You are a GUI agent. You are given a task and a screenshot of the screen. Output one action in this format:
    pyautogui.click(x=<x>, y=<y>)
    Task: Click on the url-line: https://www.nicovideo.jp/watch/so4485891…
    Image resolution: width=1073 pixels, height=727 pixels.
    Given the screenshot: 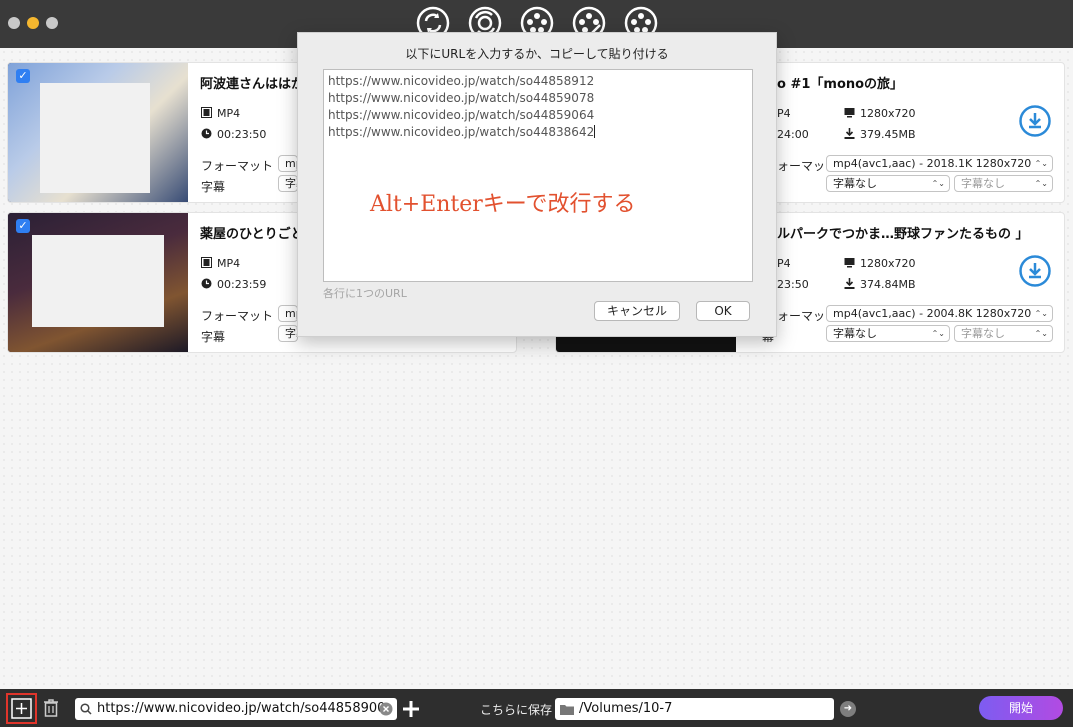 What is the action you would take?
    pyautogui.click(x=461, y=81)
    